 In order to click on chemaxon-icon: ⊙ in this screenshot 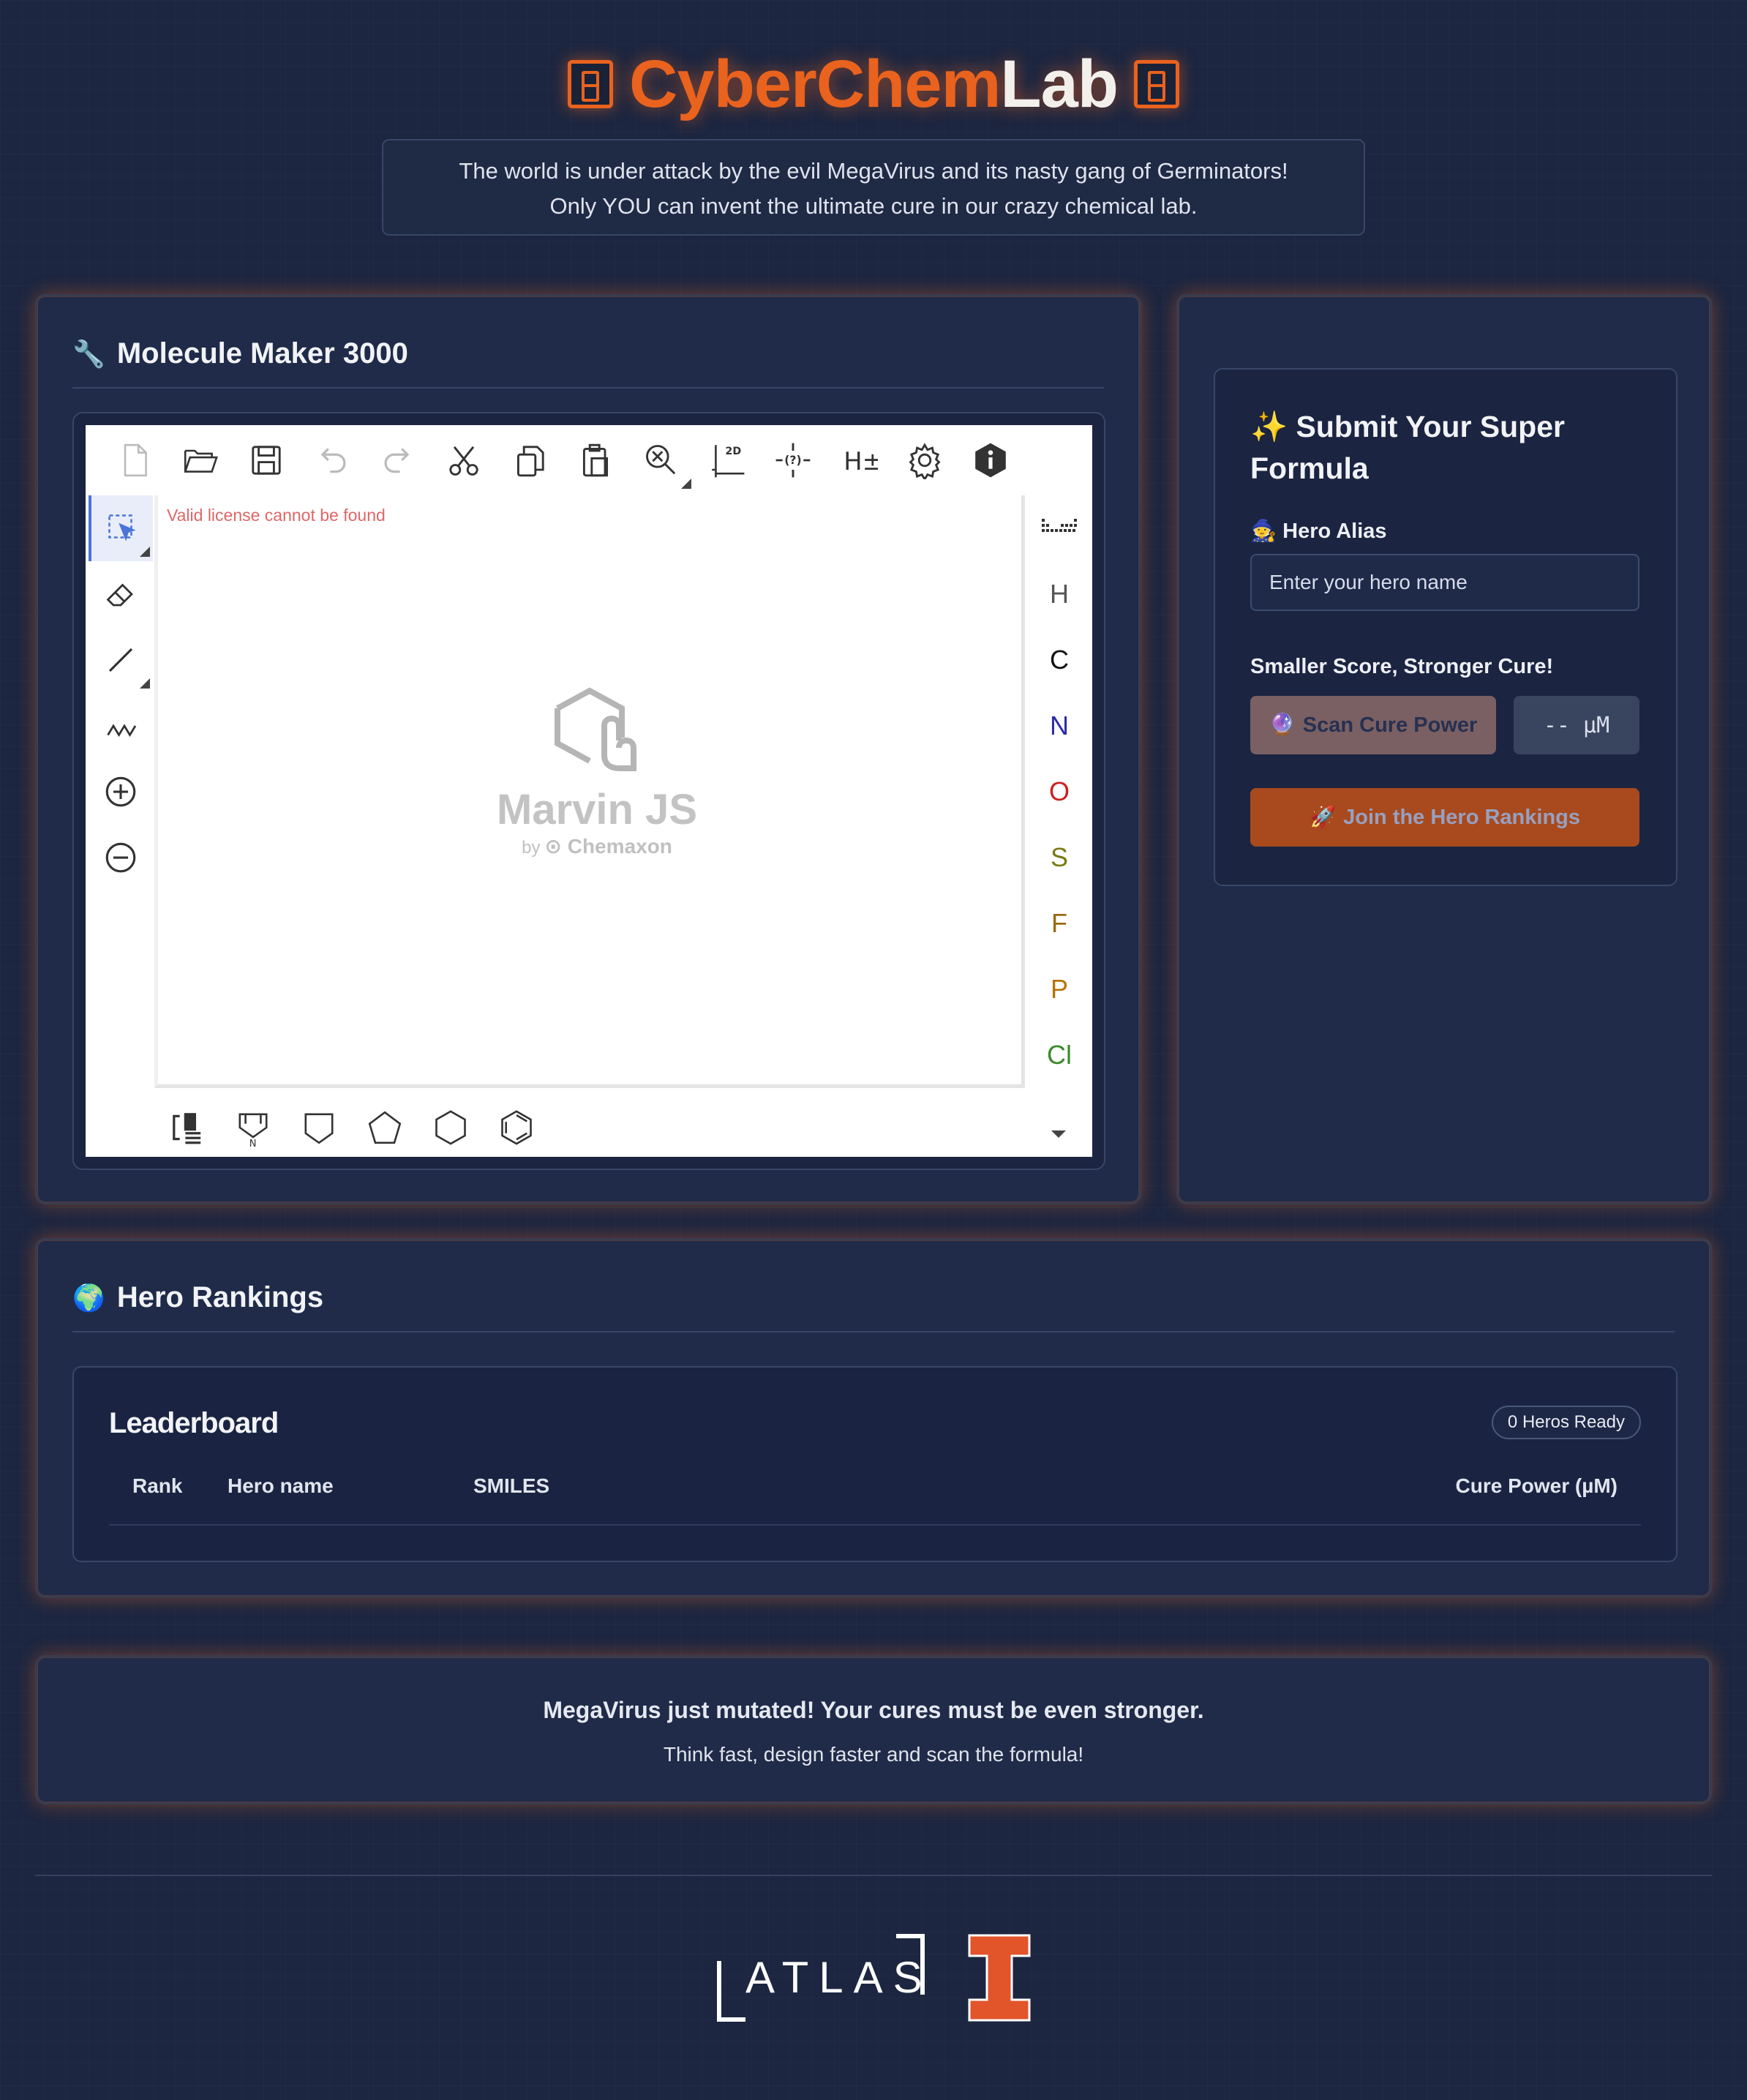, I will do `click(556, 847)`.